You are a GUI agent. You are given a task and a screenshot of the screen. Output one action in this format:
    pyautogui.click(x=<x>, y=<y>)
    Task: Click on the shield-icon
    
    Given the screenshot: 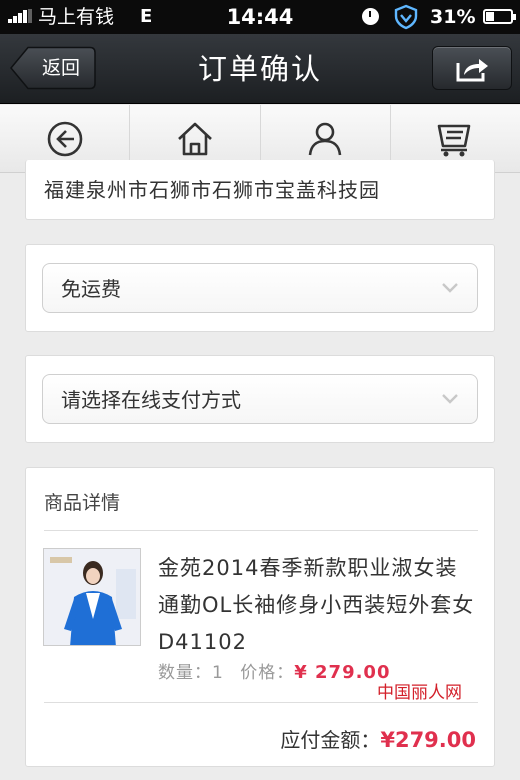 What is the action you would take?
    pyautogui.click(x=406, y=19)
    